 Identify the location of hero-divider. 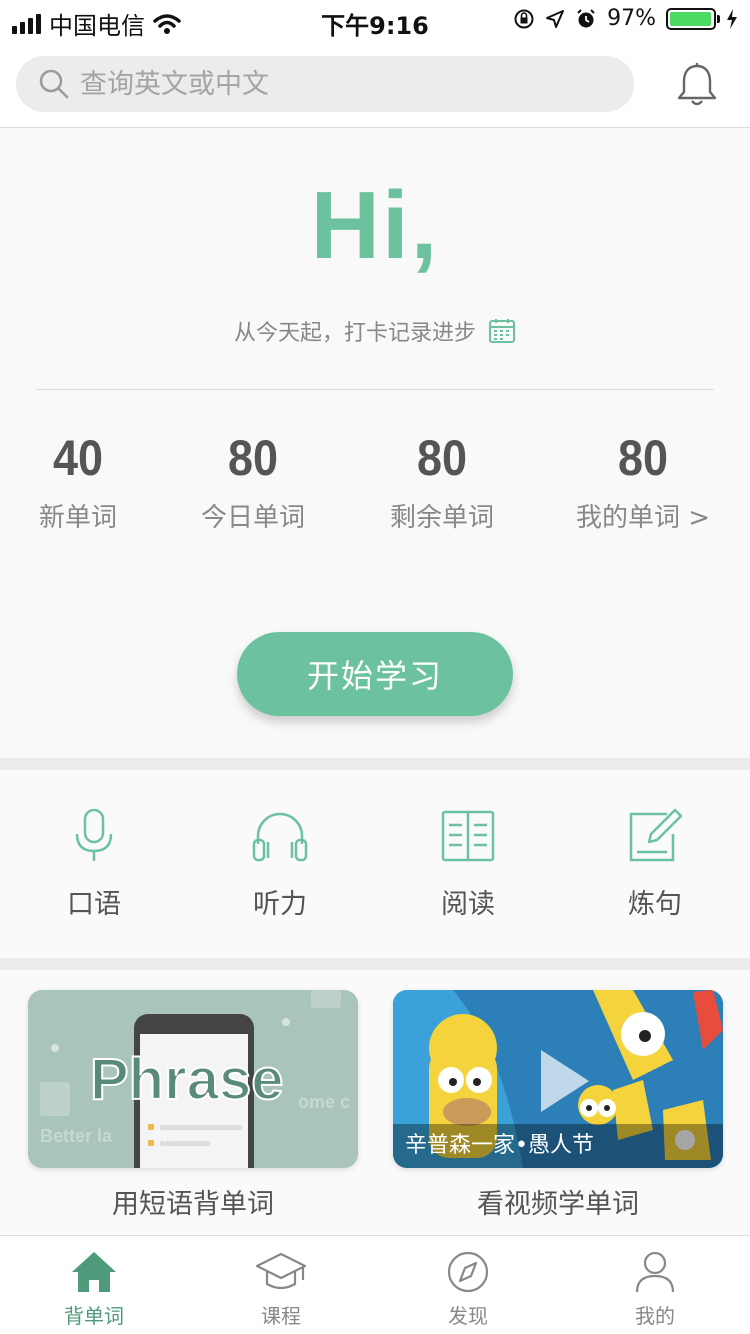
(375, 389).